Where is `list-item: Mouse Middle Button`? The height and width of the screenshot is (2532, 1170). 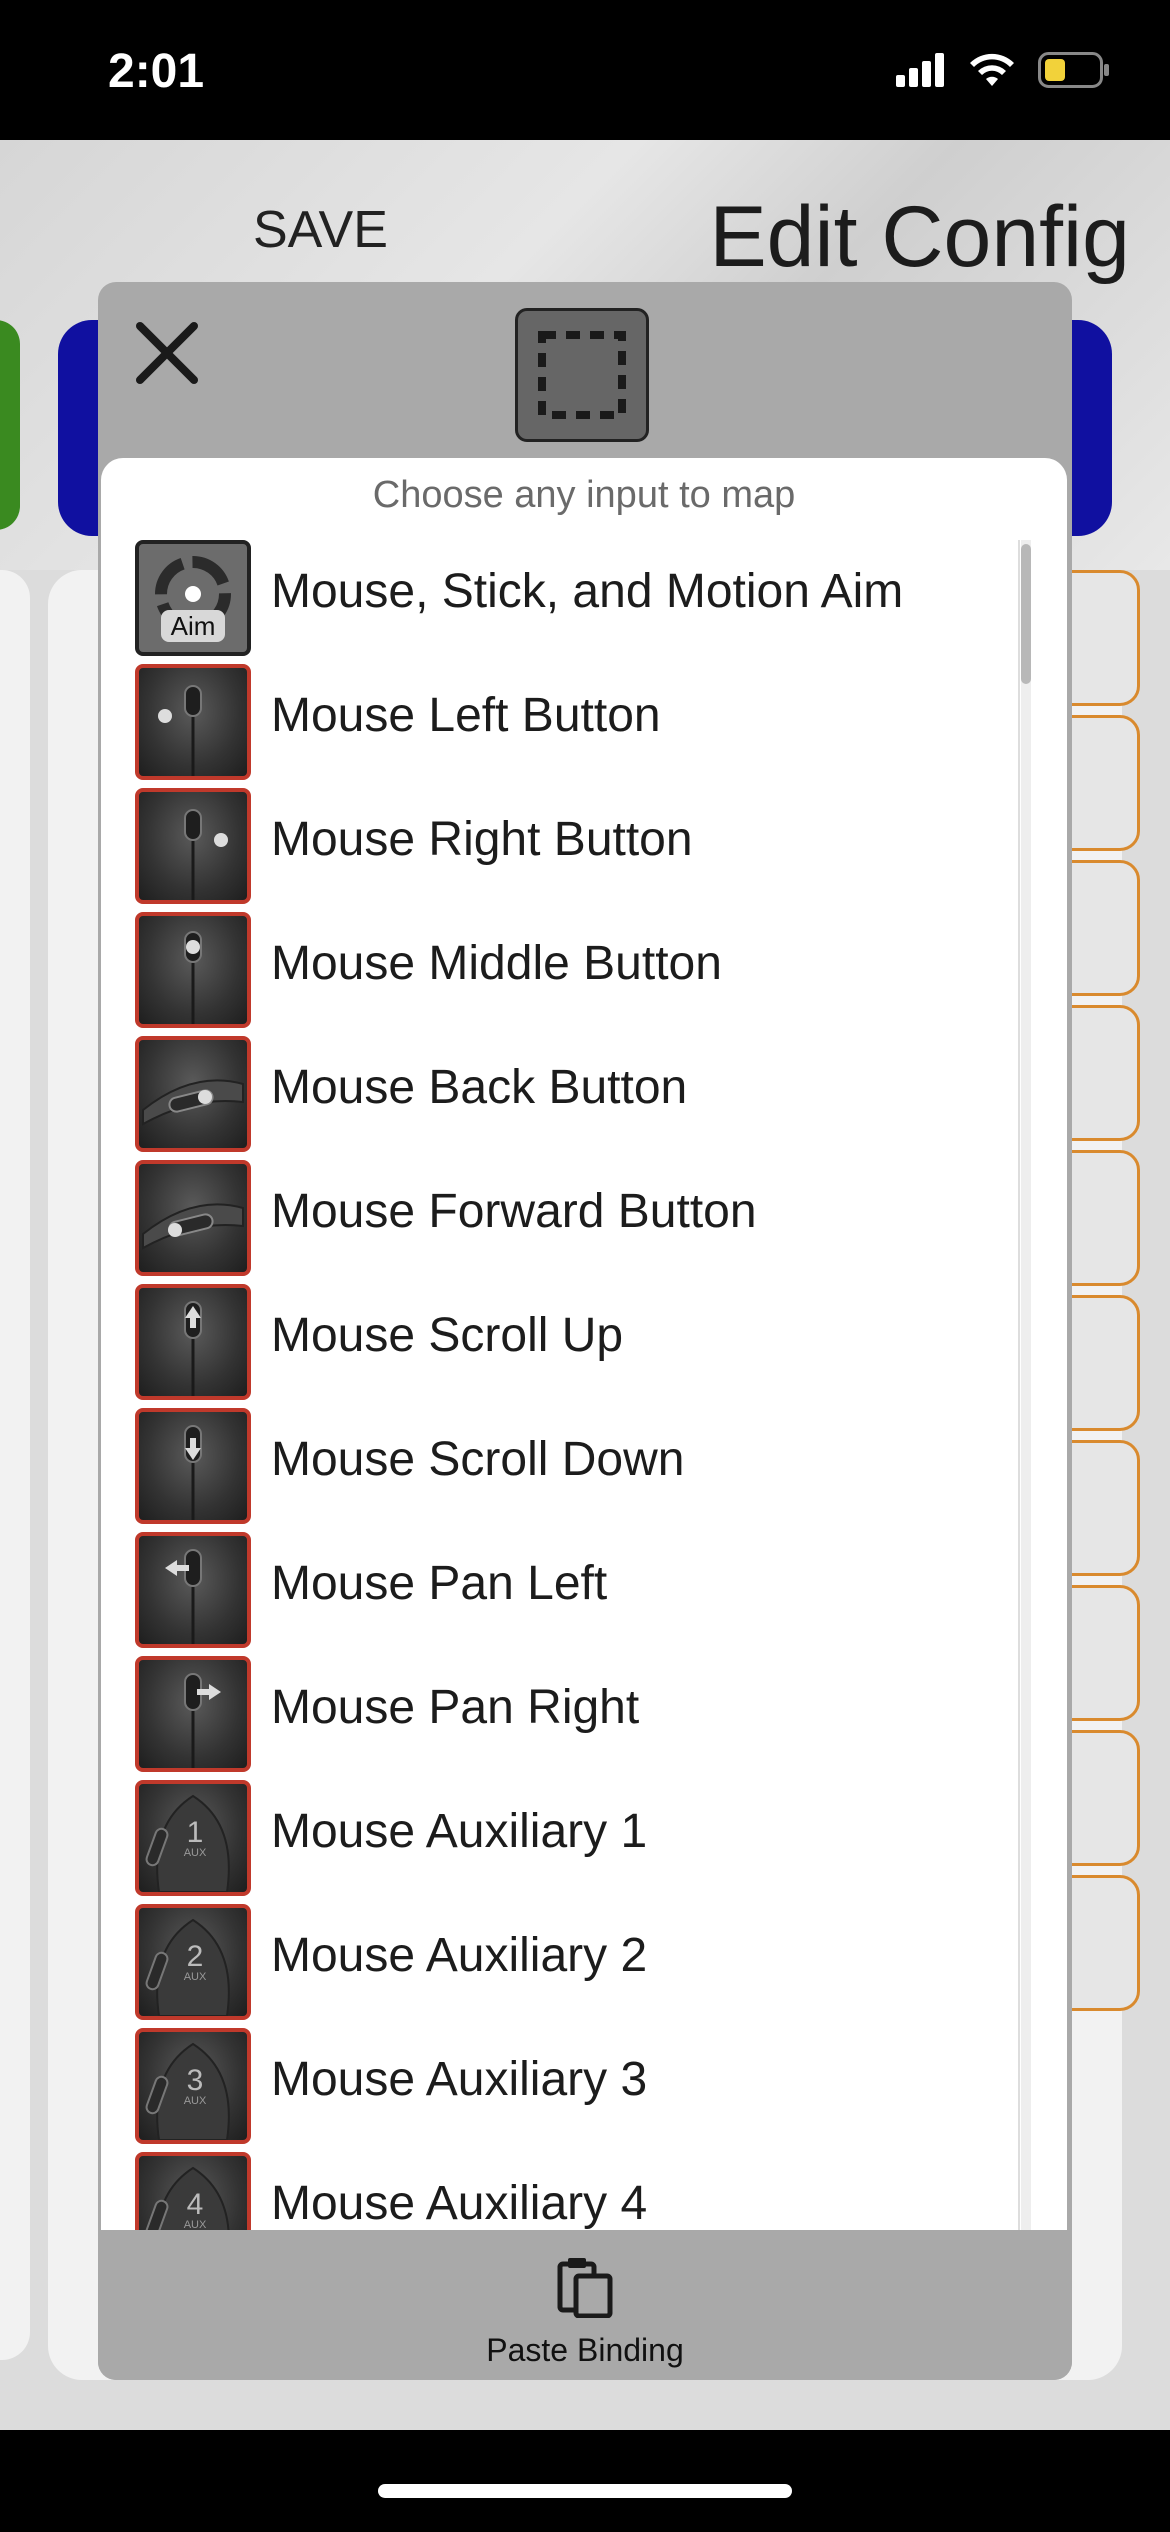
list-item: Mouse Middle Button is located at coordinates (575, 974).